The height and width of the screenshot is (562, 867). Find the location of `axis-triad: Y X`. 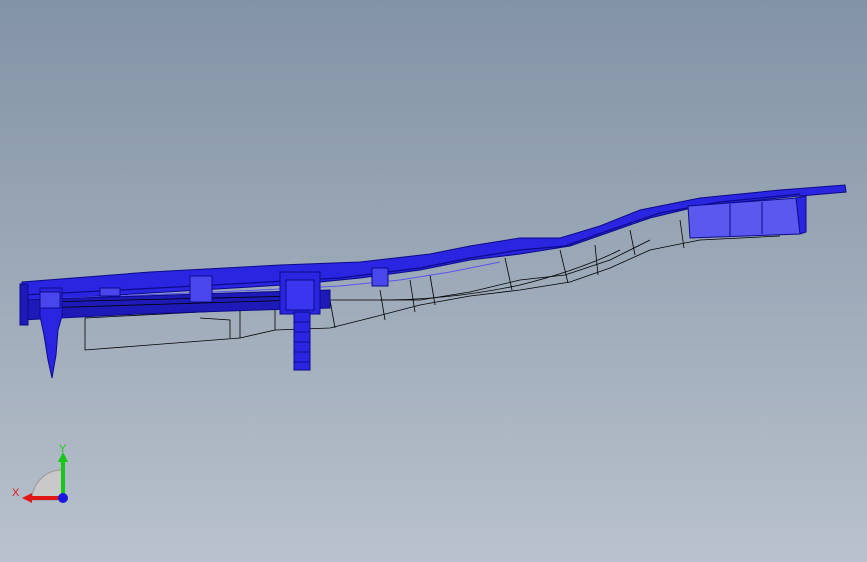

axis-triad: Y X is located at coordinates (40, 473).